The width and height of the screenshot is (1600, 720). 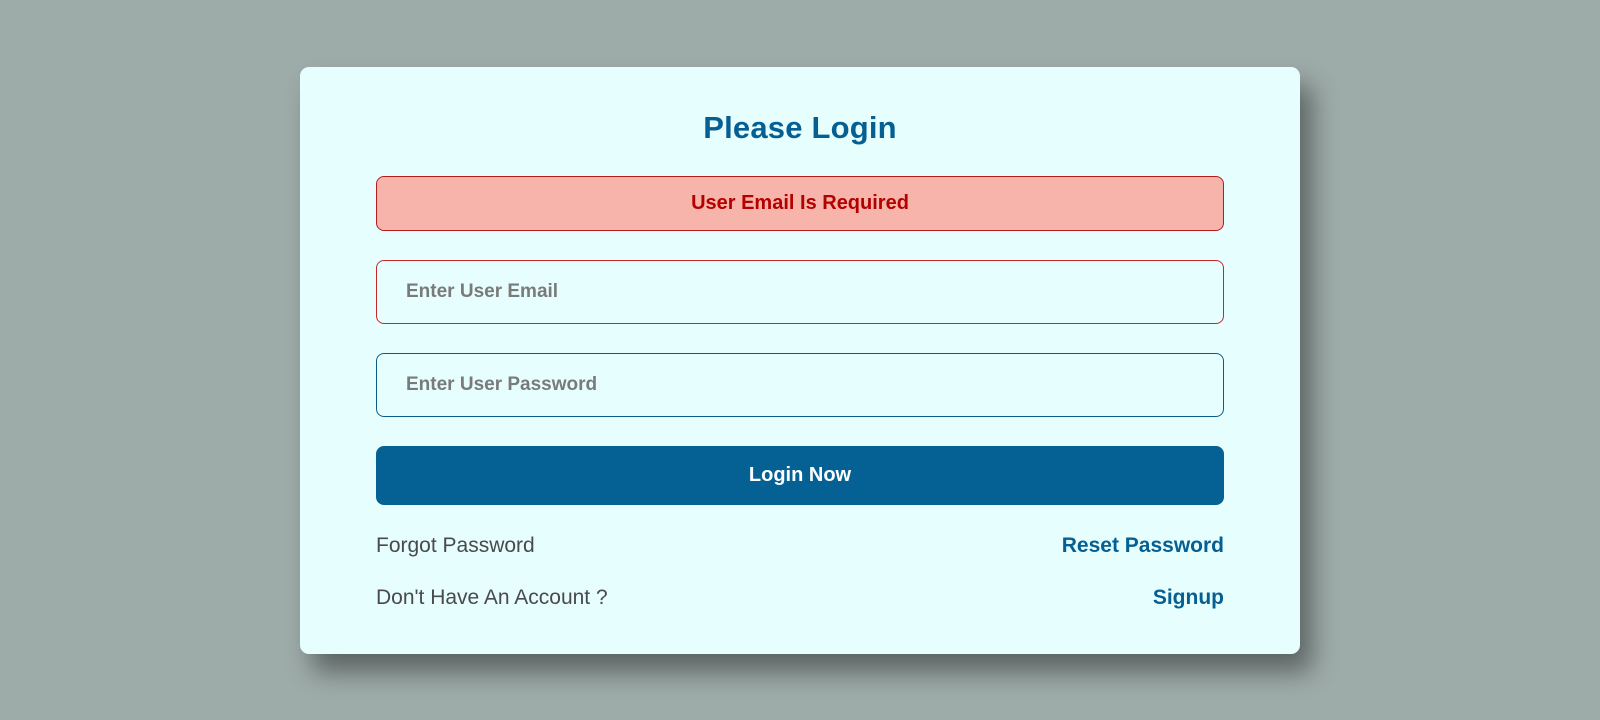 What do you see at coordinates (800, 385) in the screenshot?
I see `password-field` at bounding box center [800, 385].